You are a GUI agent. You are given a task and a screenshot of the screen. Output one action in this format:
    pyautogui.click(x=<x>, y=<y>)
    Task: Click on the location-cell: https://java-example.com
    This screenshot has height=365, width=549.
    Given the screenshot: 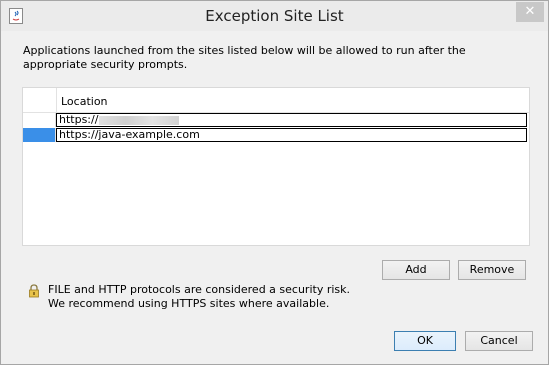 What is the action you would take?
    pyautogui.click(x=291, y=135)
    